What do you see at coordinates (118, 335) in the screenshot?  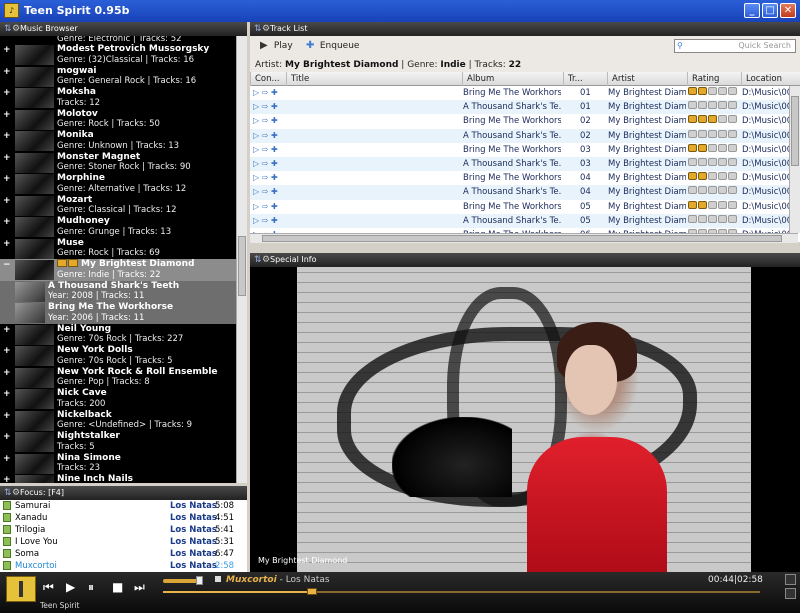 I see `artist-row: + Neil Young Genre: 70s Rock | Tracks: 227` at bounding box center [118, 335].